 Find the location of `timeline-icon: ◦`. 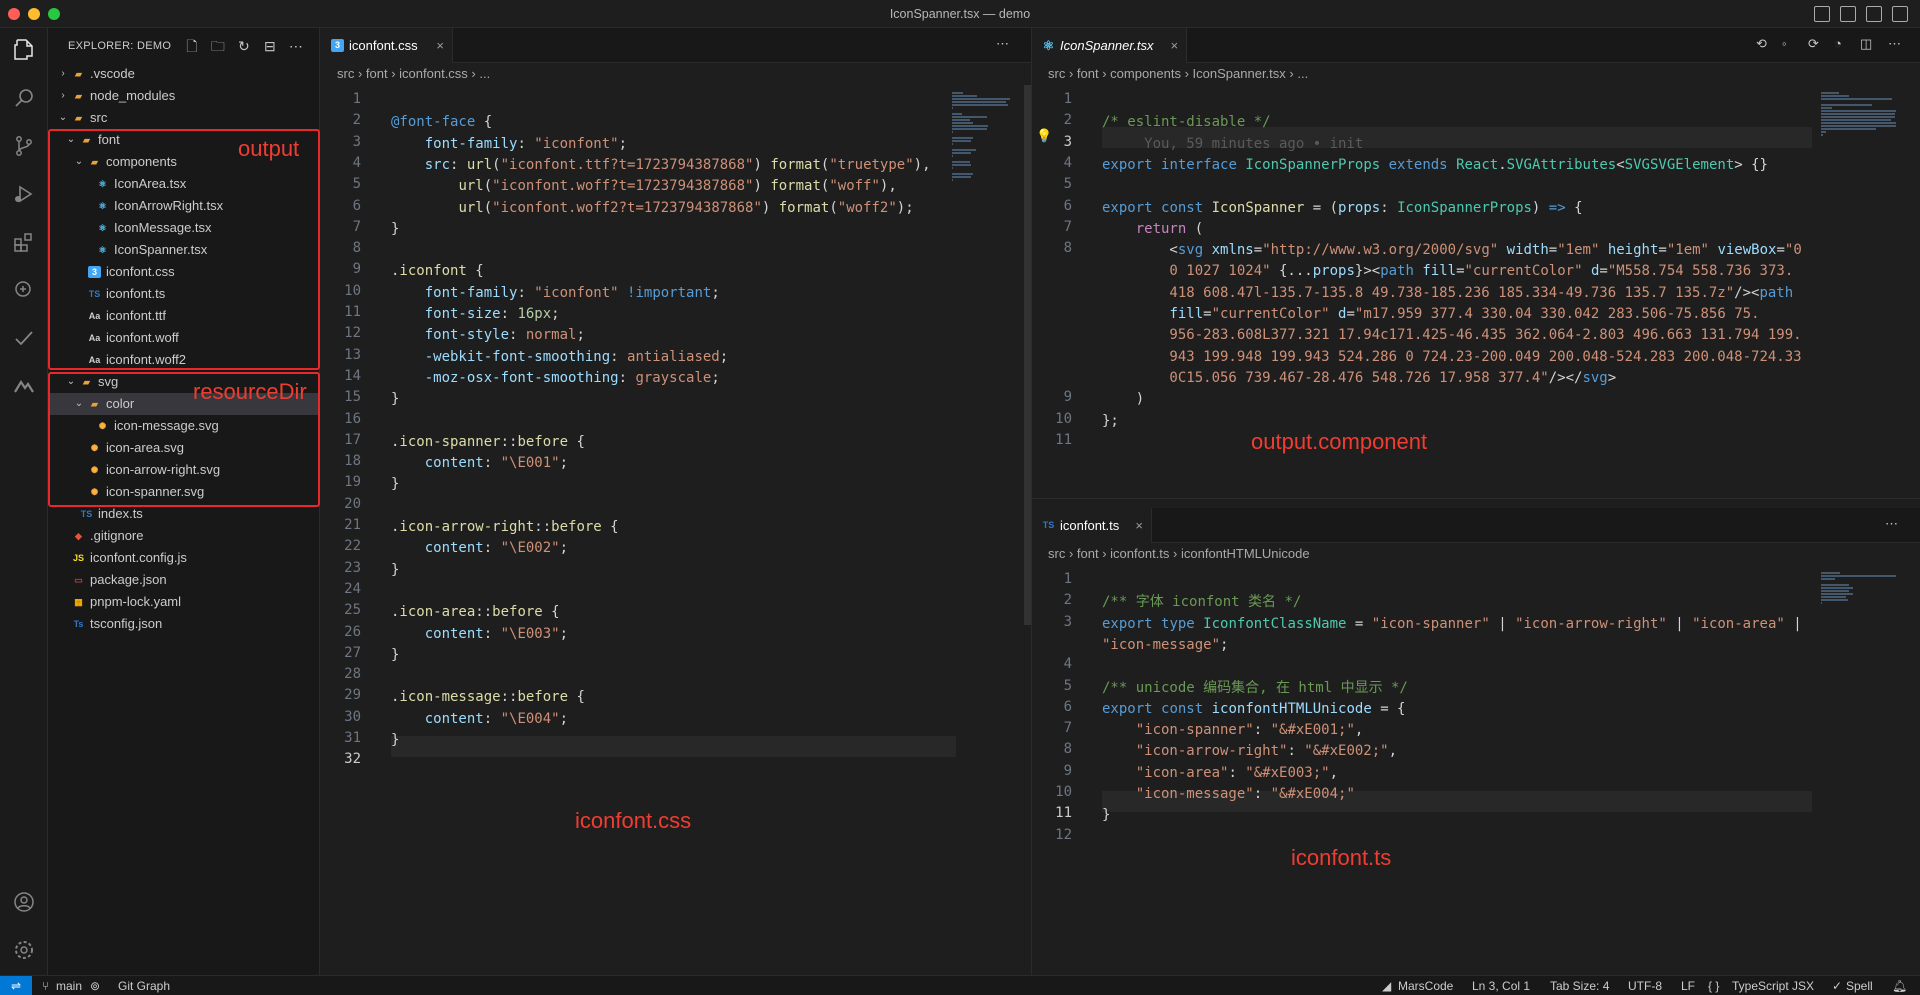

timeline-icon: ◦ is located at coordinates (1784, 43).